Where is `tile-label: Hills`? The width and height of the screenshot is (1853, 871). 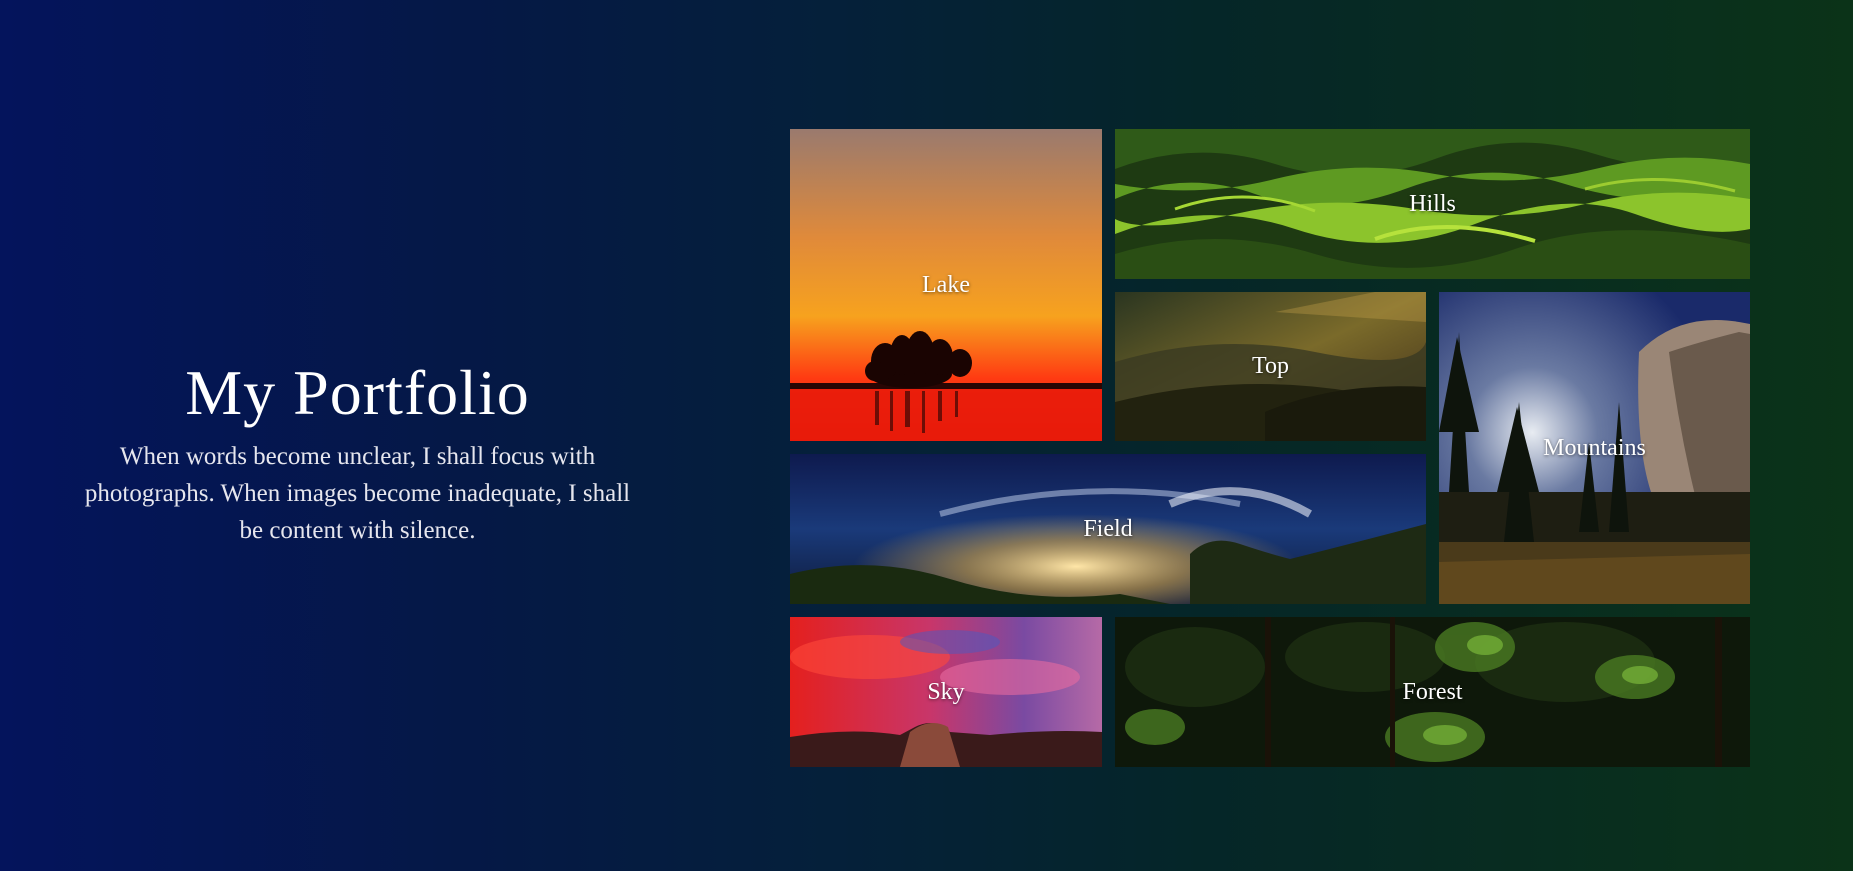
tile-label: Hills is located at coordinates (1432, 203).